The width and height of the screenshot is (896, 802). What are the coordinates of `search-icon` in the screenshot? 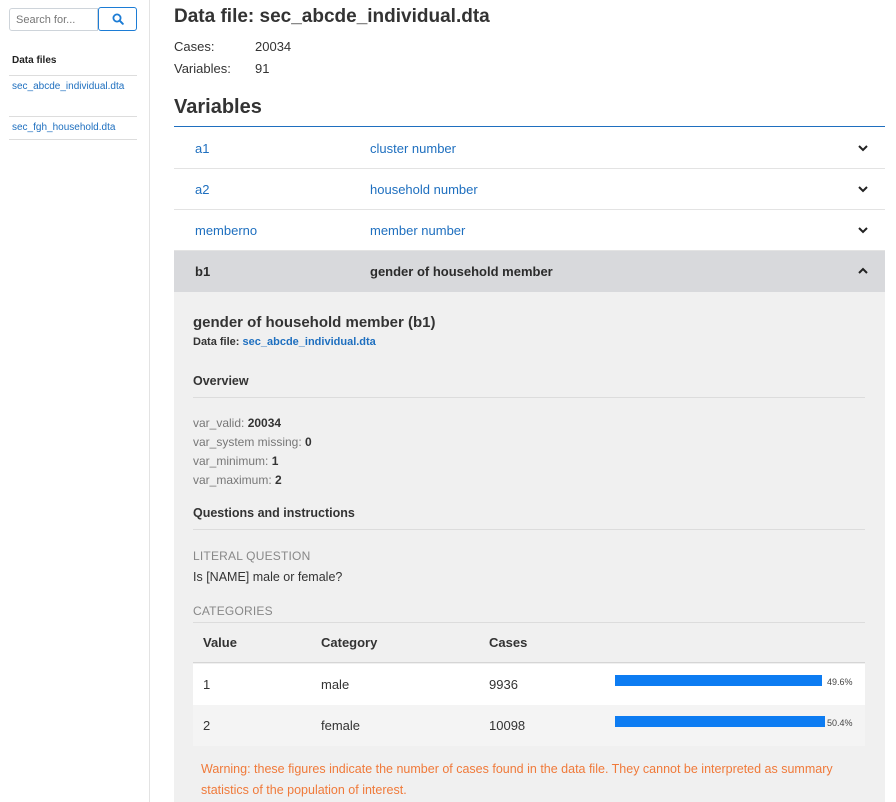 It's located at (118, 19).